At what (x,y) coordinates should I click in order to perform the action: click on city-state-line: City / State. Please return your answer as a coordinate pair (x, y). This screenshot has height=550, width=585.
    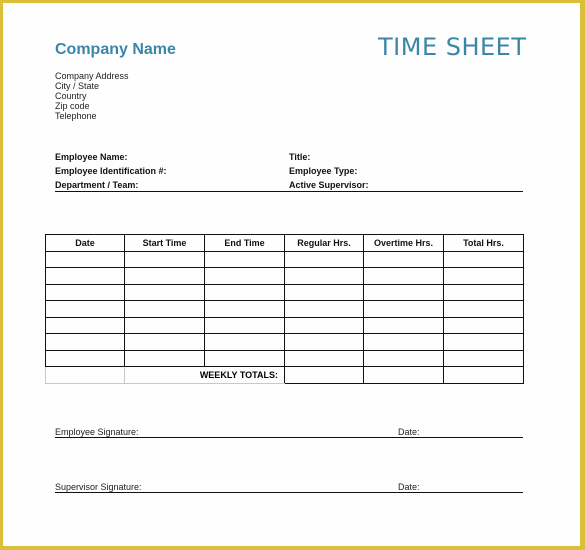
    Looking at the image, I should click on (77, 86).